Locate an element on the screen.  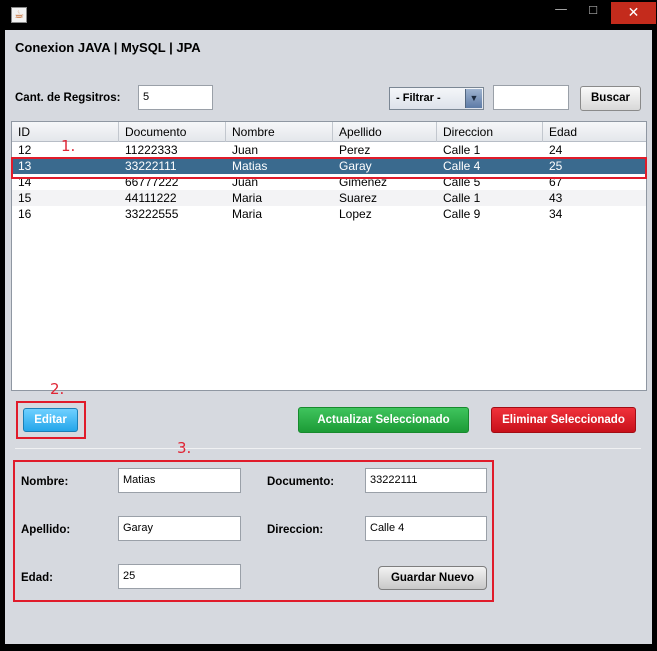
table-row: 16 33222555 Maria Lopez Calle 9 34 is located at coordinates (329, 214).